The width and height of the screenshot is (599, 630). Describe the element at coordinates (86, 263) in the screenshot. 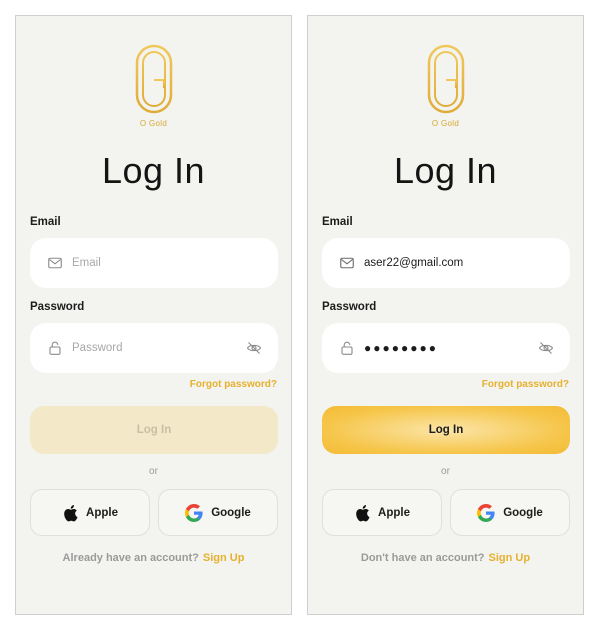

I see `email-placeholder: Email` at that location.